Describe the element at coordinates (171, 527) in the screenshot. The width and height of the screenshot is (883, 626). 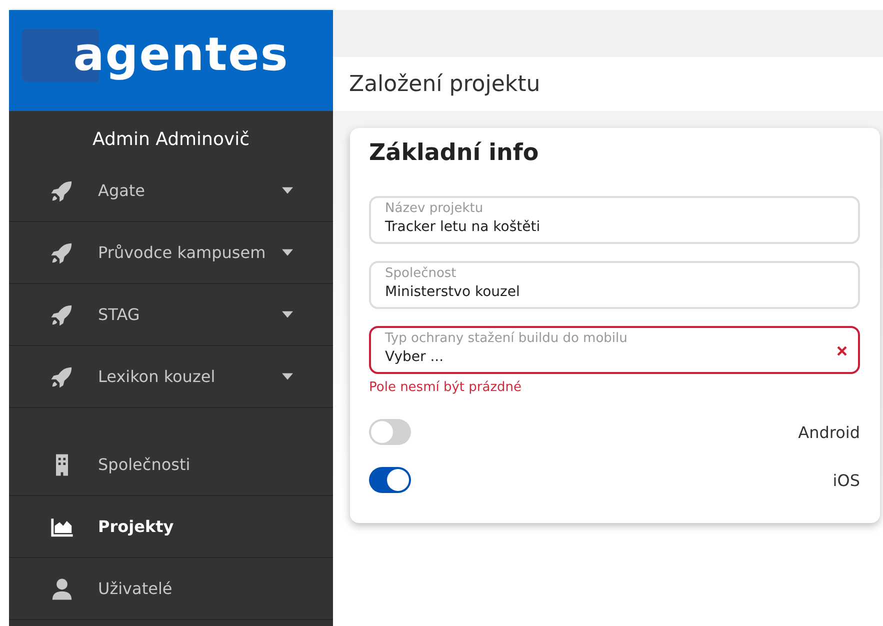
I see `sidebar-item: Projekty` at that location.